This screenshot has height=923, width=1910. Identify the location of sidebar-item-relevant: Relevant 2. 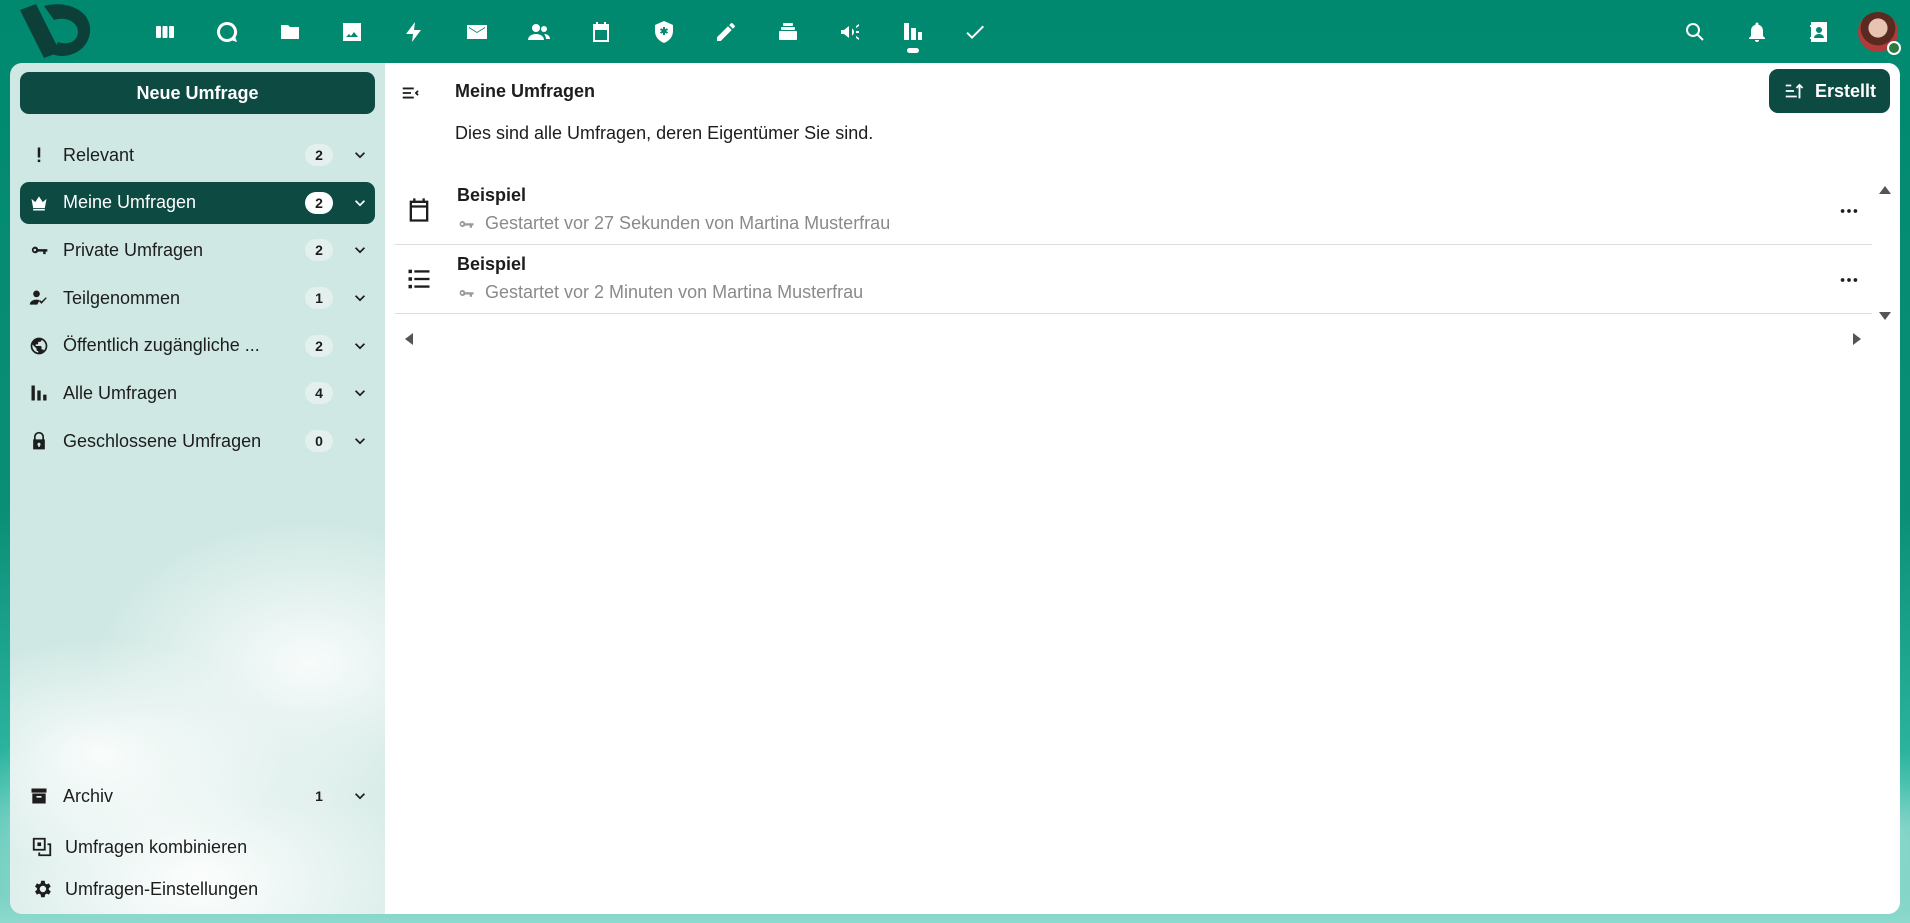
(197, 155).